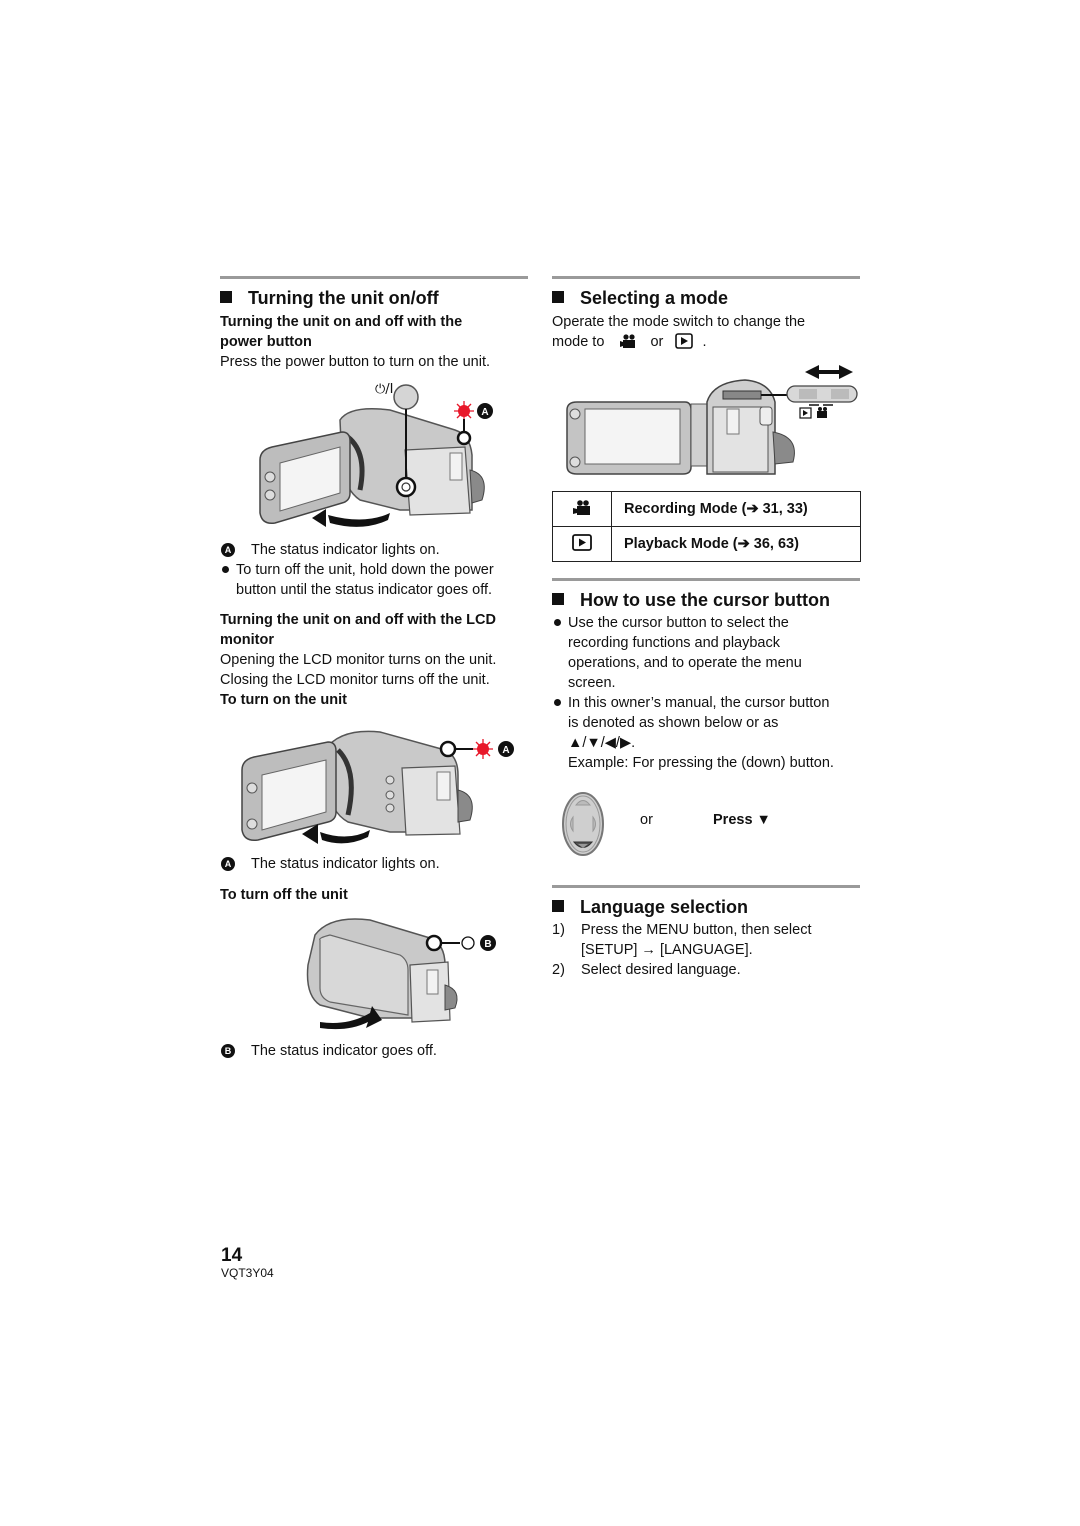 The image size is (1080, 1526). I want to click on section-heading-turning-on-off: Turning the unit on/off, so click(329, 298).